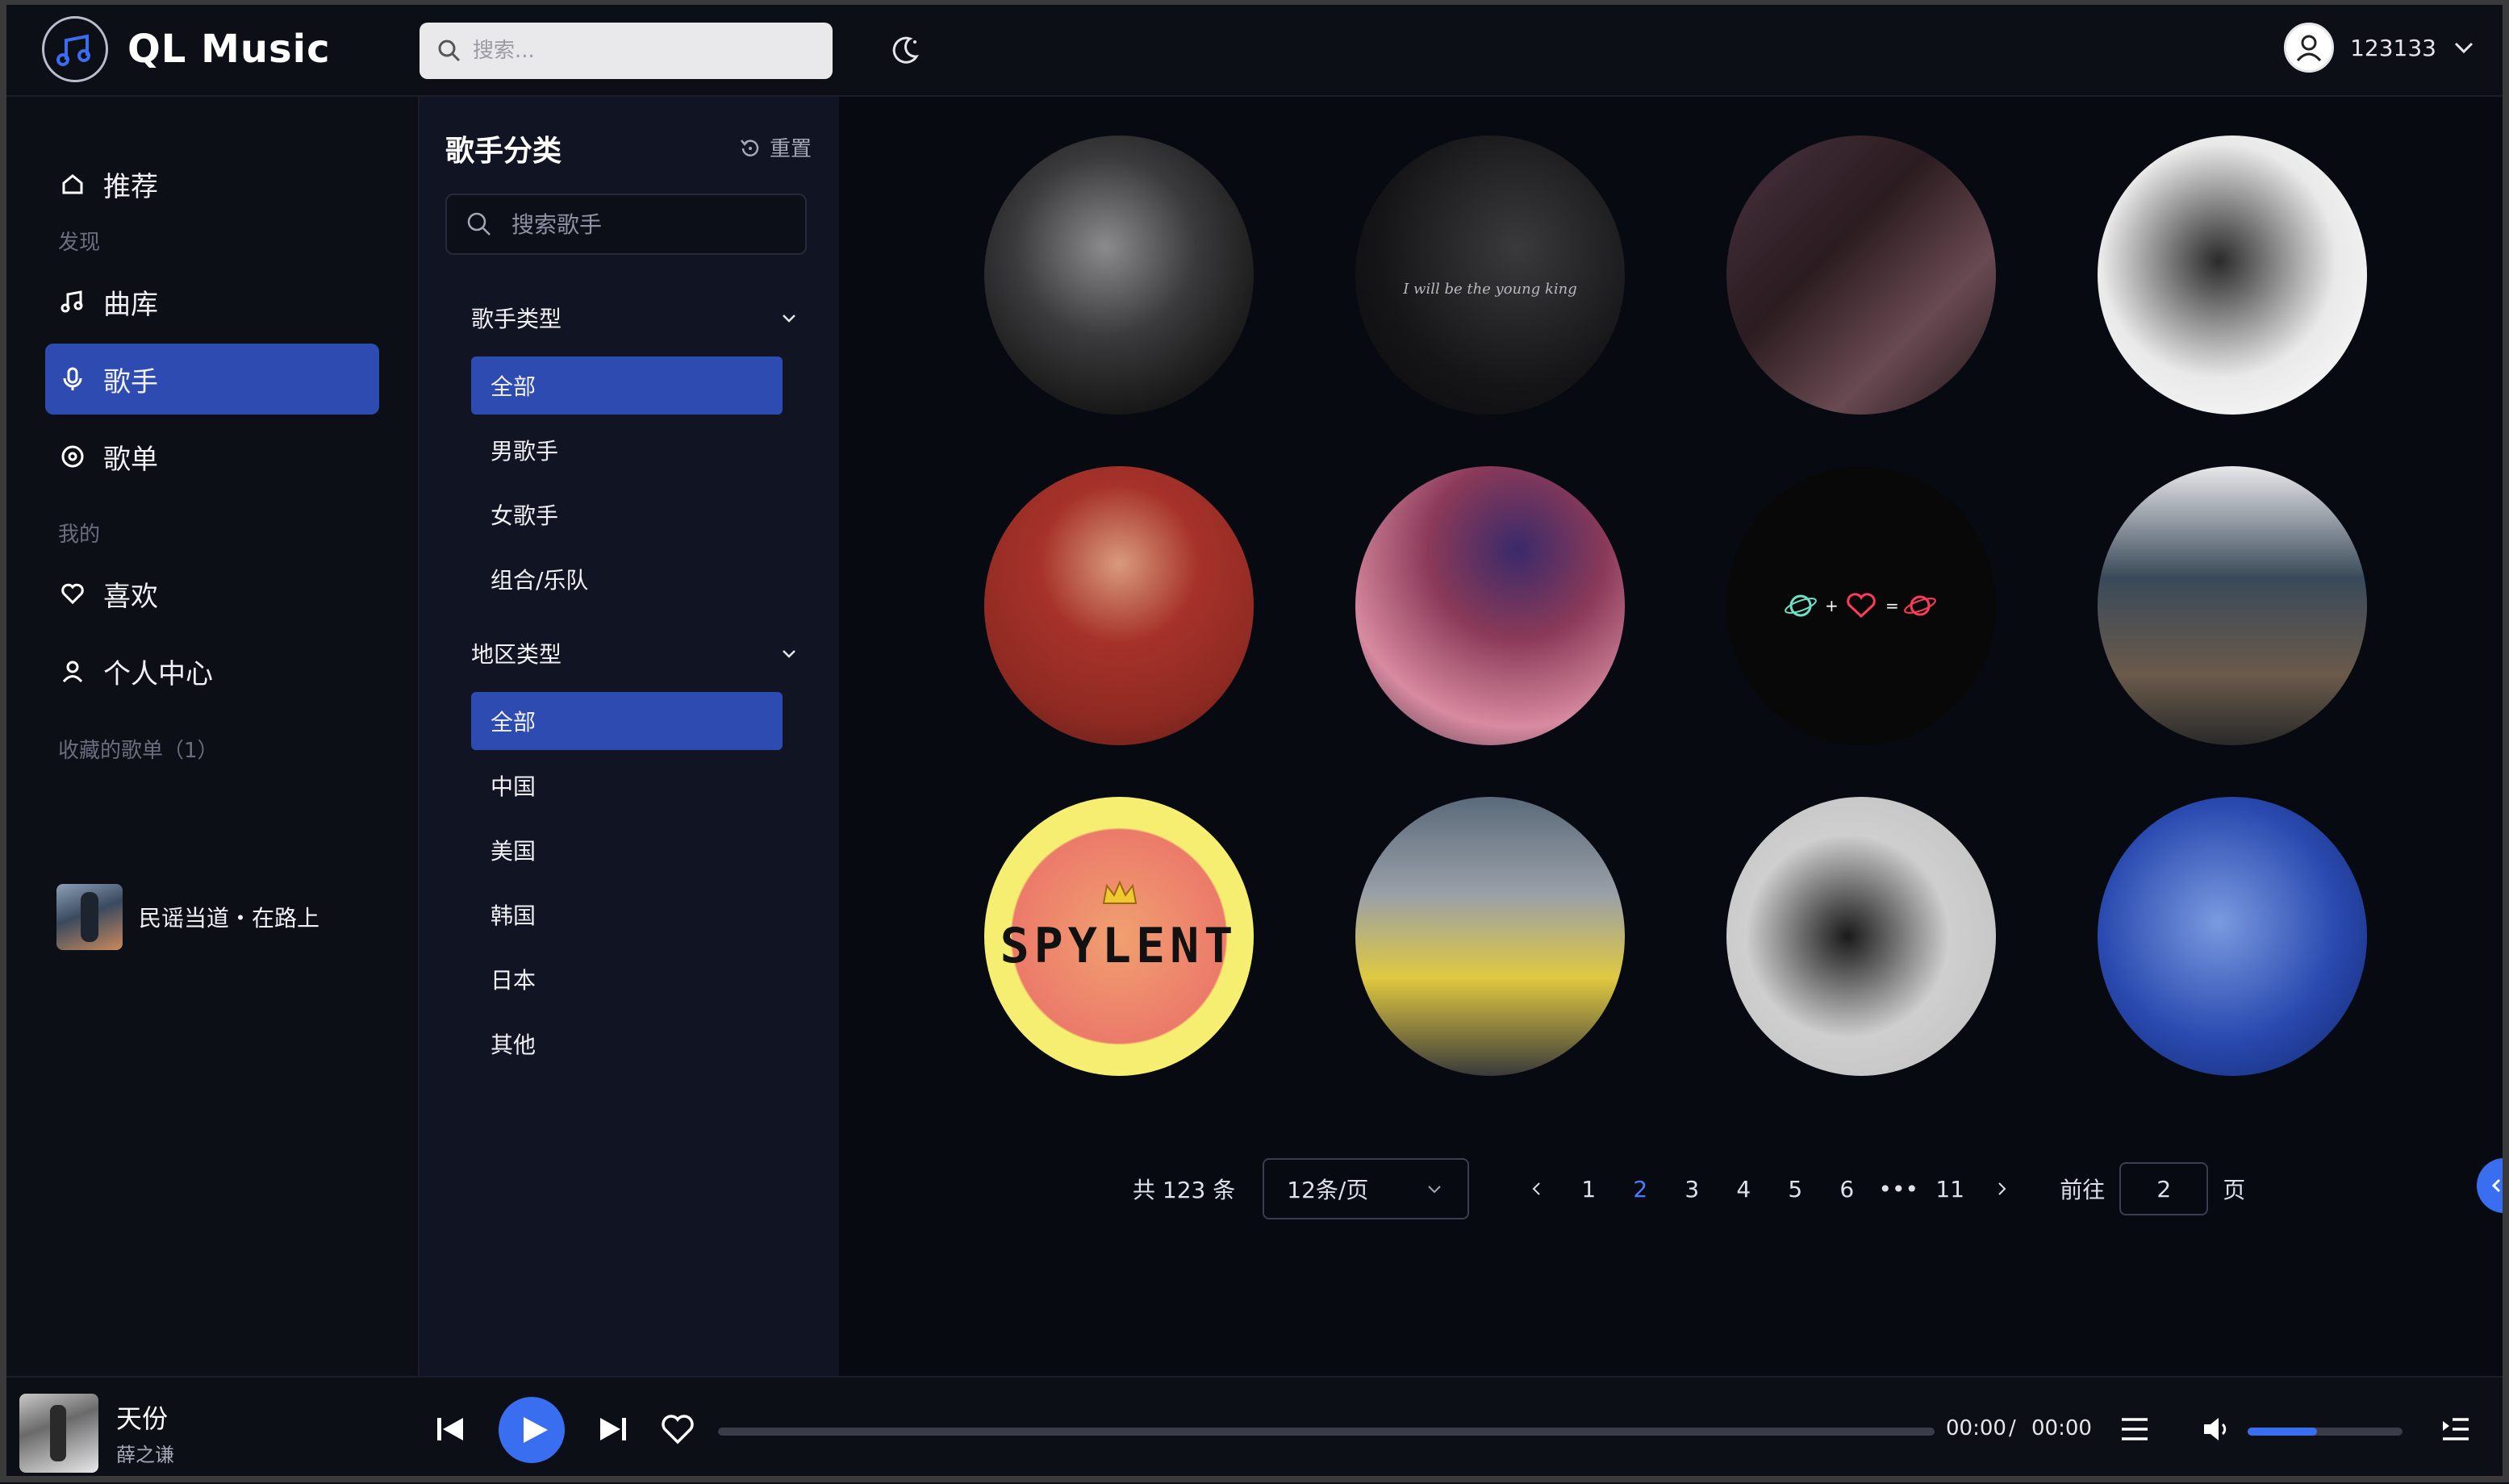  Describe the element at coordinates (229, 919) in the screenshot. I see `favorite-playlist-name: 民谣当道・在路上` at that location.